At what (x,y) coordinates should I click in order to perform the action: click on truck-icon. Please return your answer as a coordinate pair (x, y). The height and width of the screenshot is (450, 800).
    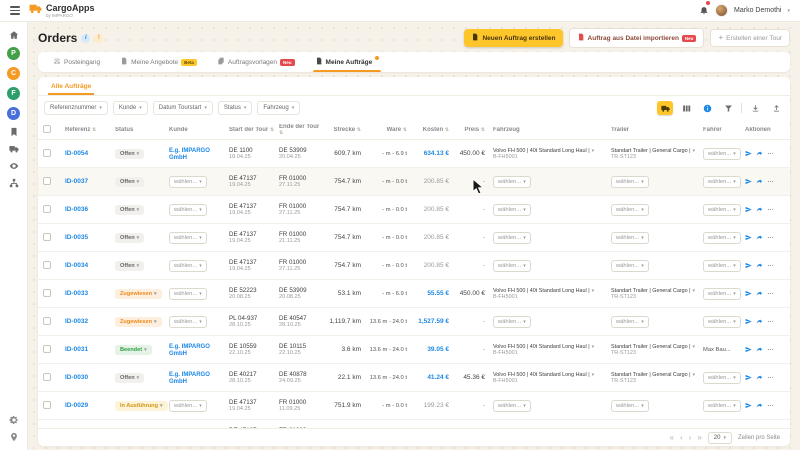
    Looking at the image, I should click on (13, 149).